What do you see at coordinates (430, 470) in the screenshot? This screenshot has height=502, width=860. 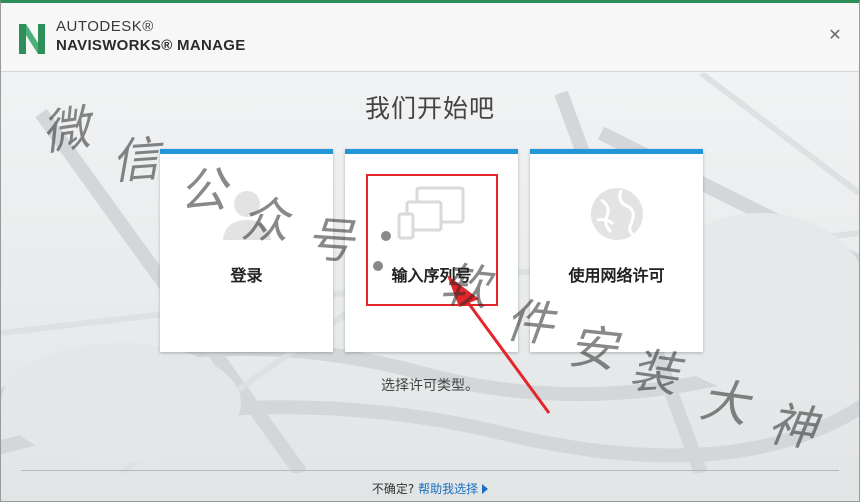 I see `footer-divider` at bounding box center [430, 470].